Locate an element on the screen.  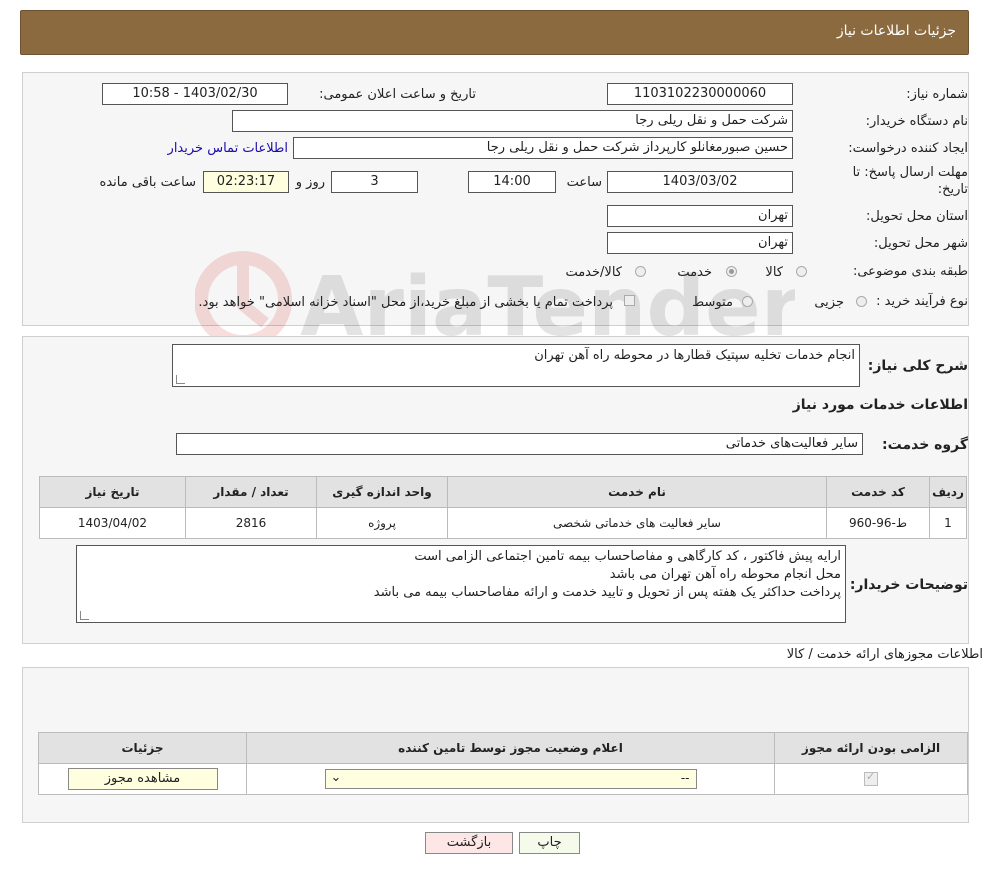
page-title: جزئیات اطلاعات نیاز is located at coordinates (896, 31).